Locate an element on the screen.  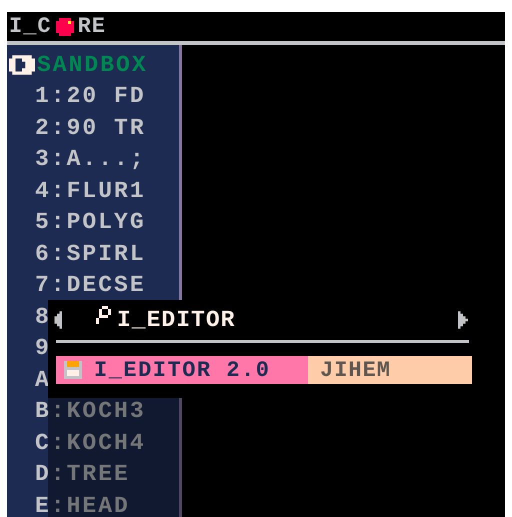
sidebar-item: 5:POLYG is located at coordinates (90, 222).